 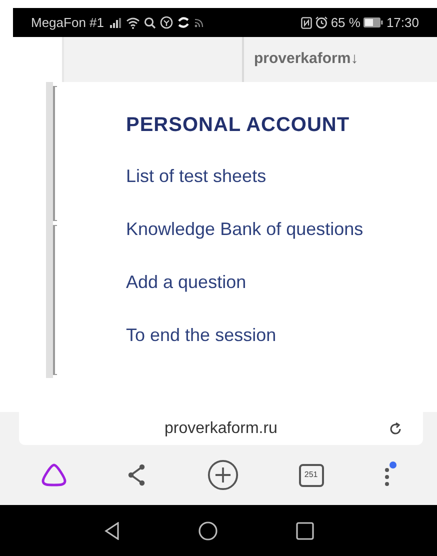 I want to click on tabs-counter: 251, so click(x=311, y=475).